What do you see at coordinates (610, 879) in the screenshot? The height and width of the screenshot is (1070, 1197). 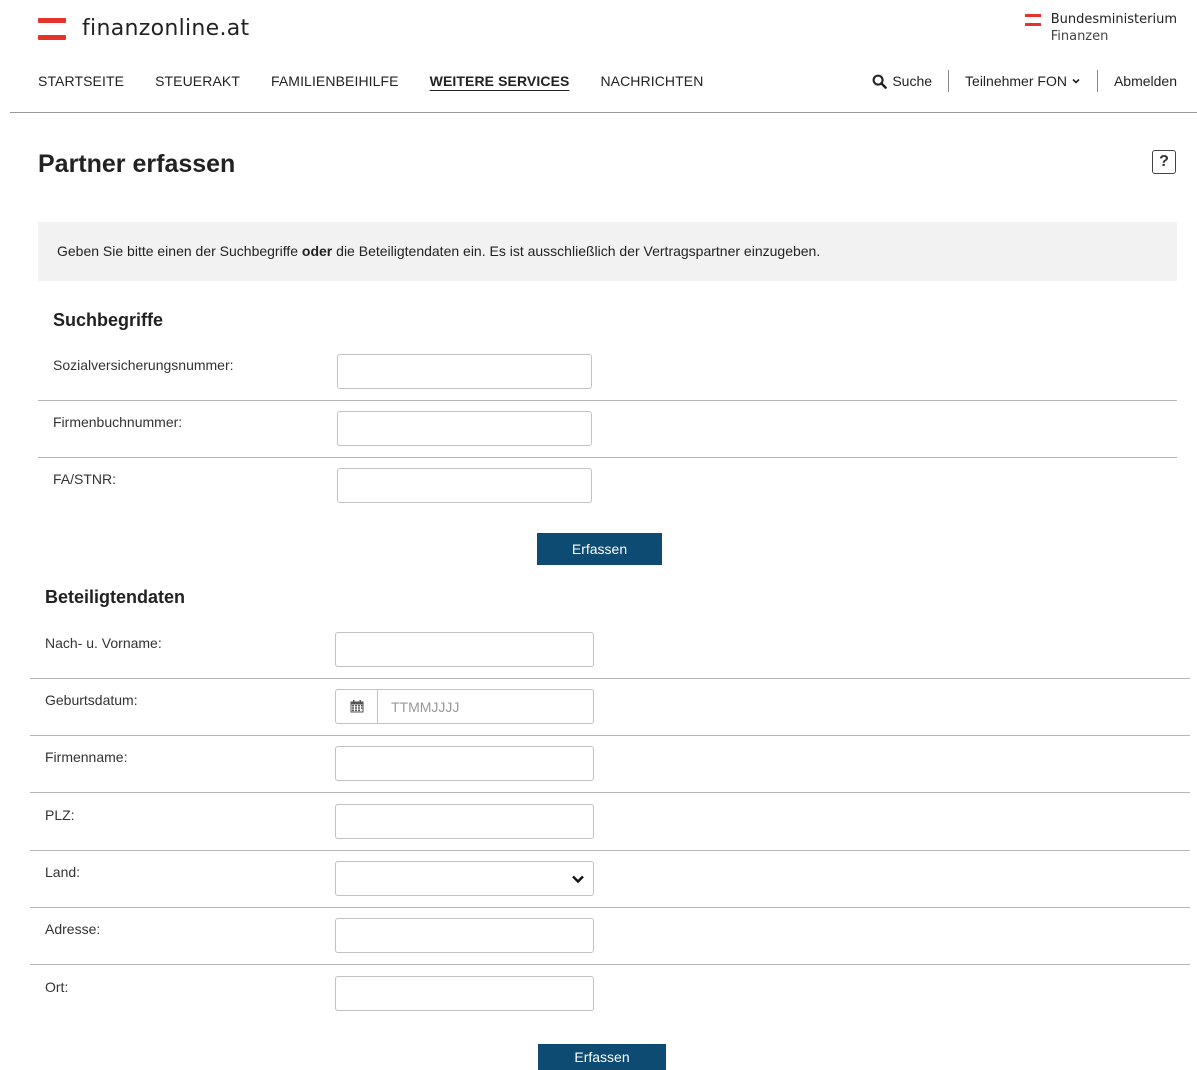 I see `form-row-land: Land:` at bounding box center [610, 879].